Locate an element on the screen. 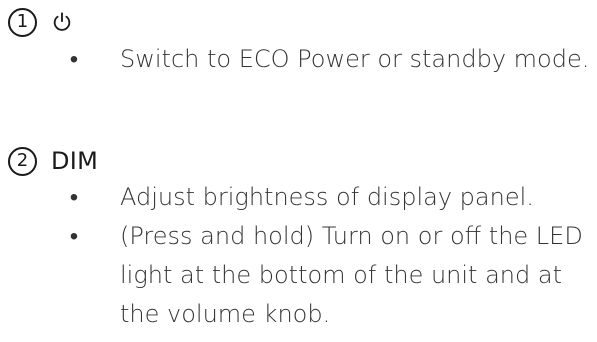 The width and height of the screenshot is (597, 342). list-item: • Adjust brightness of display panel. is located at coordinates (300, 197).